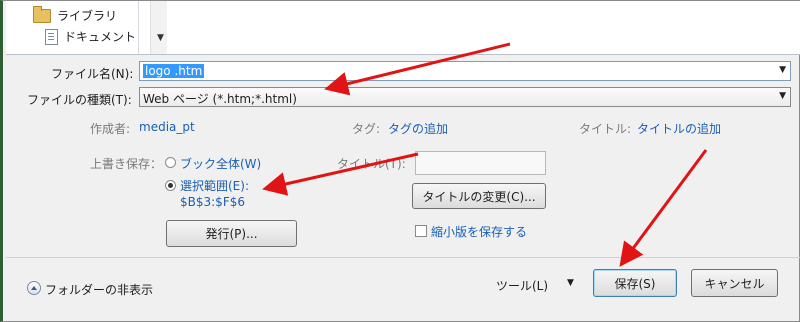  What do you see at coordinates (663, 208) in the screenshot?
I see `arrow-to-save` at bounding box center [663, 208].